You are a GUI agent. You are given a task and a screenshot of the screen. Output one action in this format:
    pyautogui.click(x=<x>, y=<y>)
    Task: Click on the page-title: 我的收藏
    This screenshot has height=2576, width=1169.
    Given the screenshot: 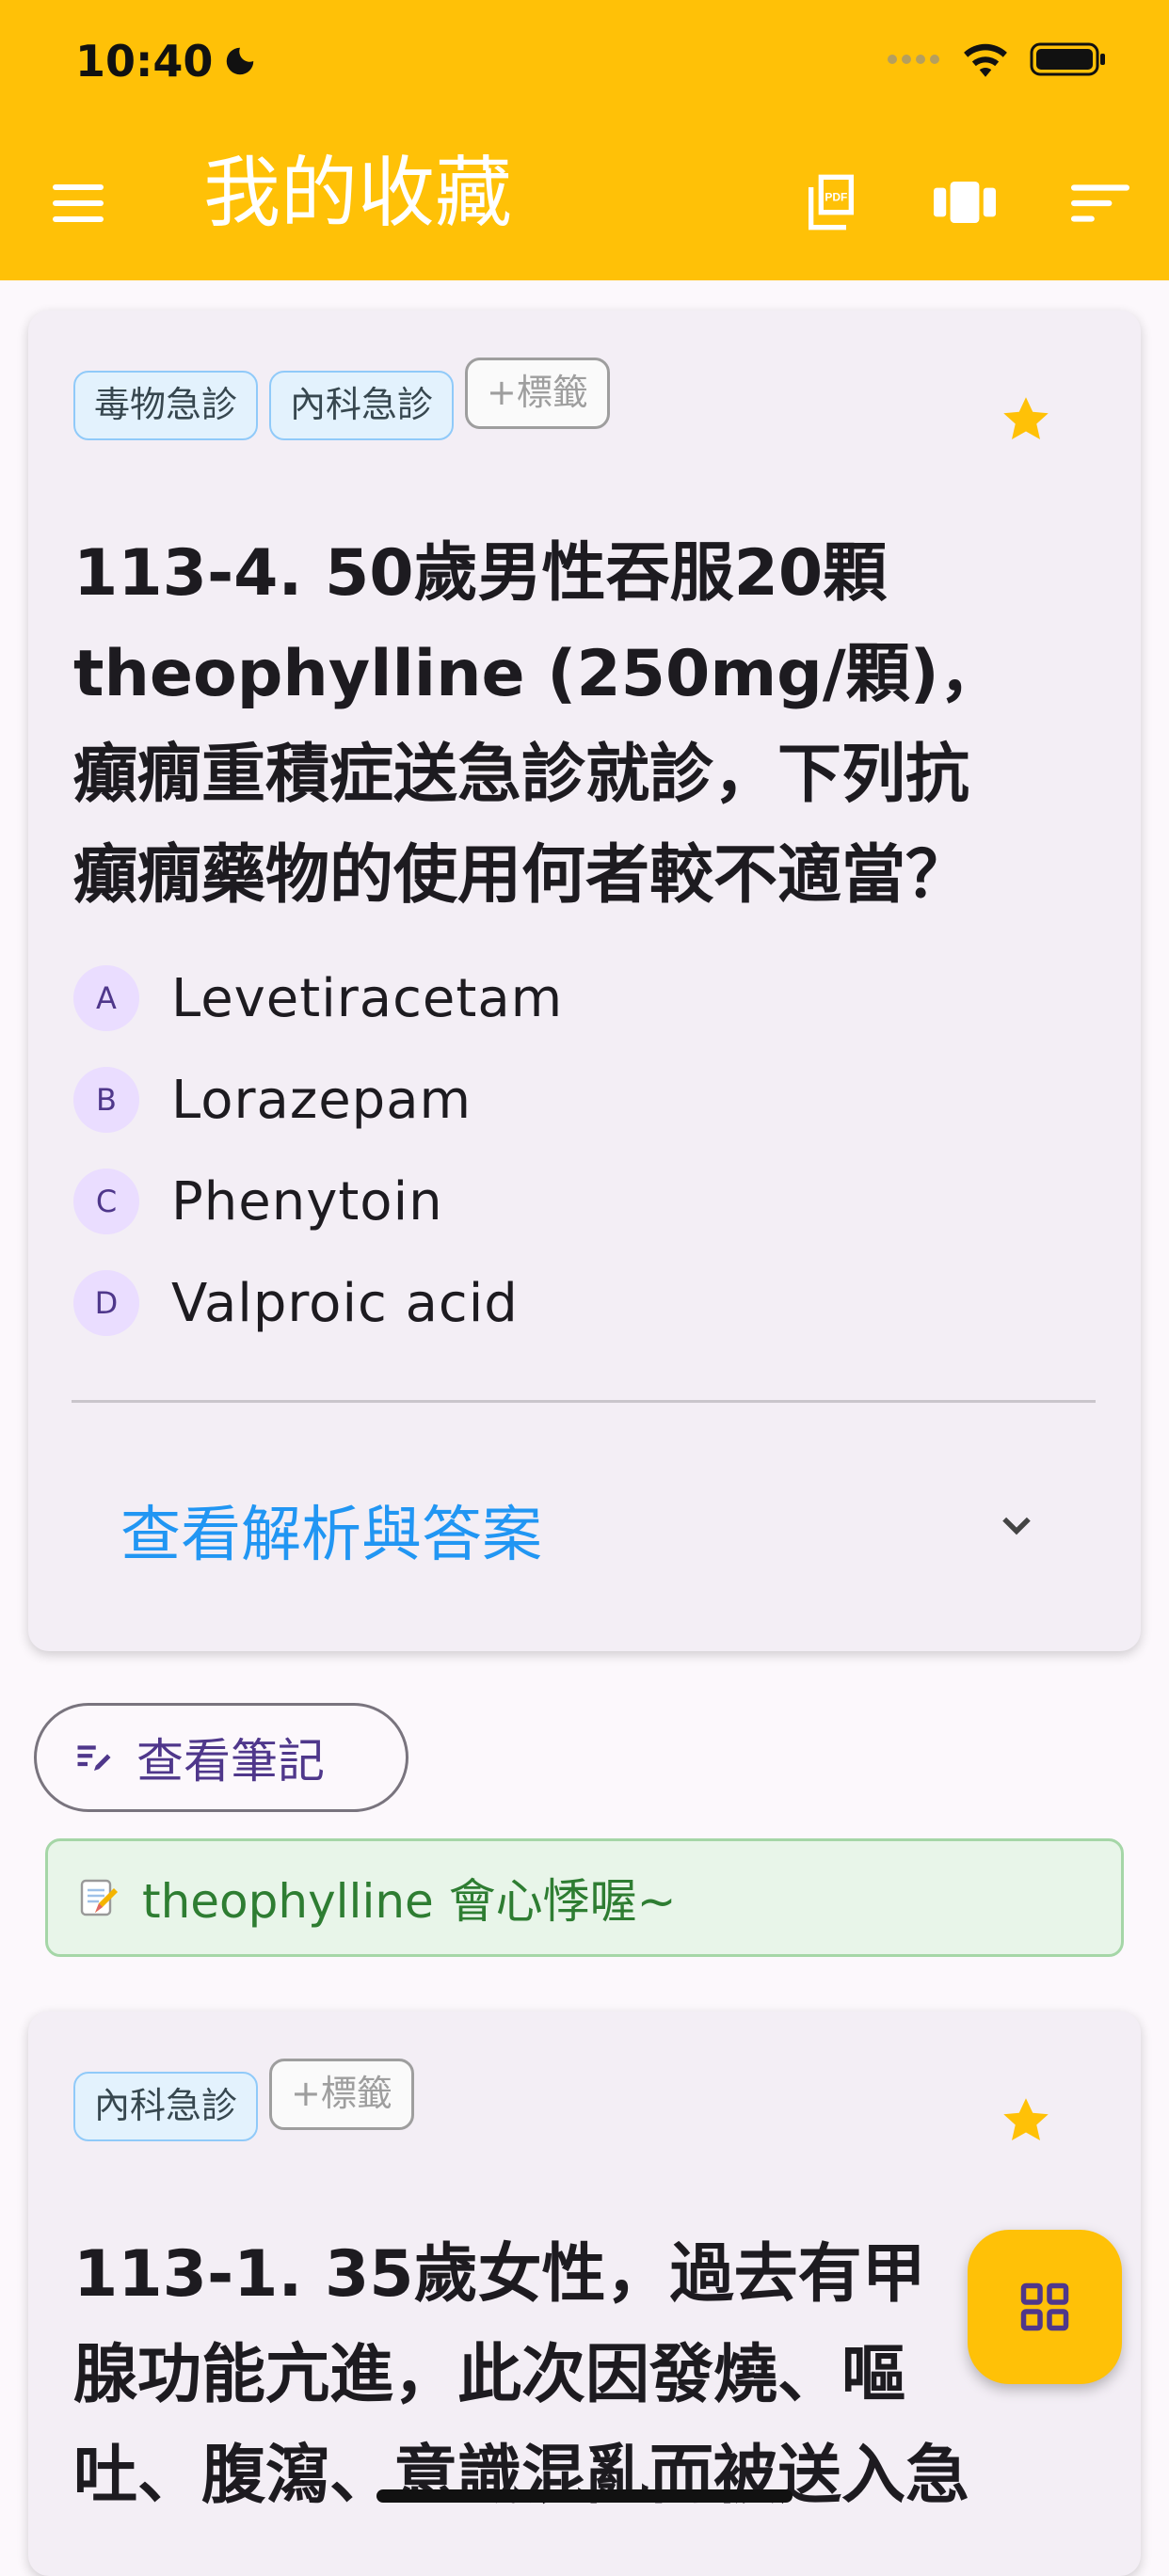 What is the action you would take?
    pyautogui.click(x=358, y=193)
    